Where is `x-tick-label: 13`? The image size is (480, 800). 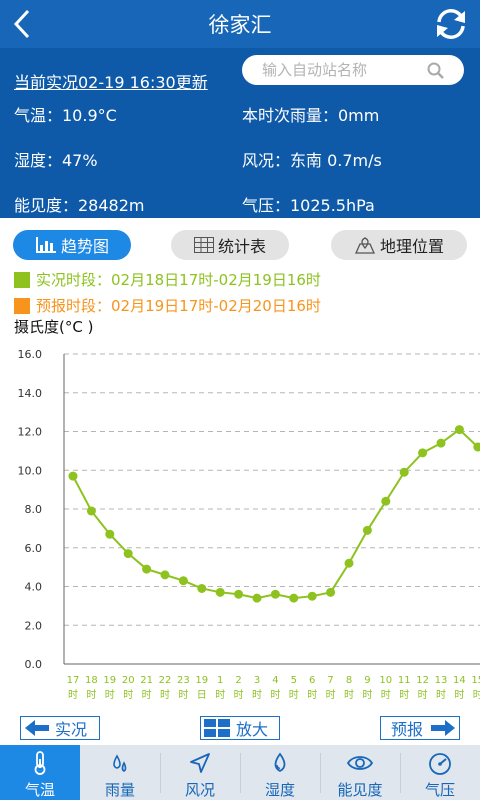 x-tick-label: 13 is located at coordinates (441, 680).